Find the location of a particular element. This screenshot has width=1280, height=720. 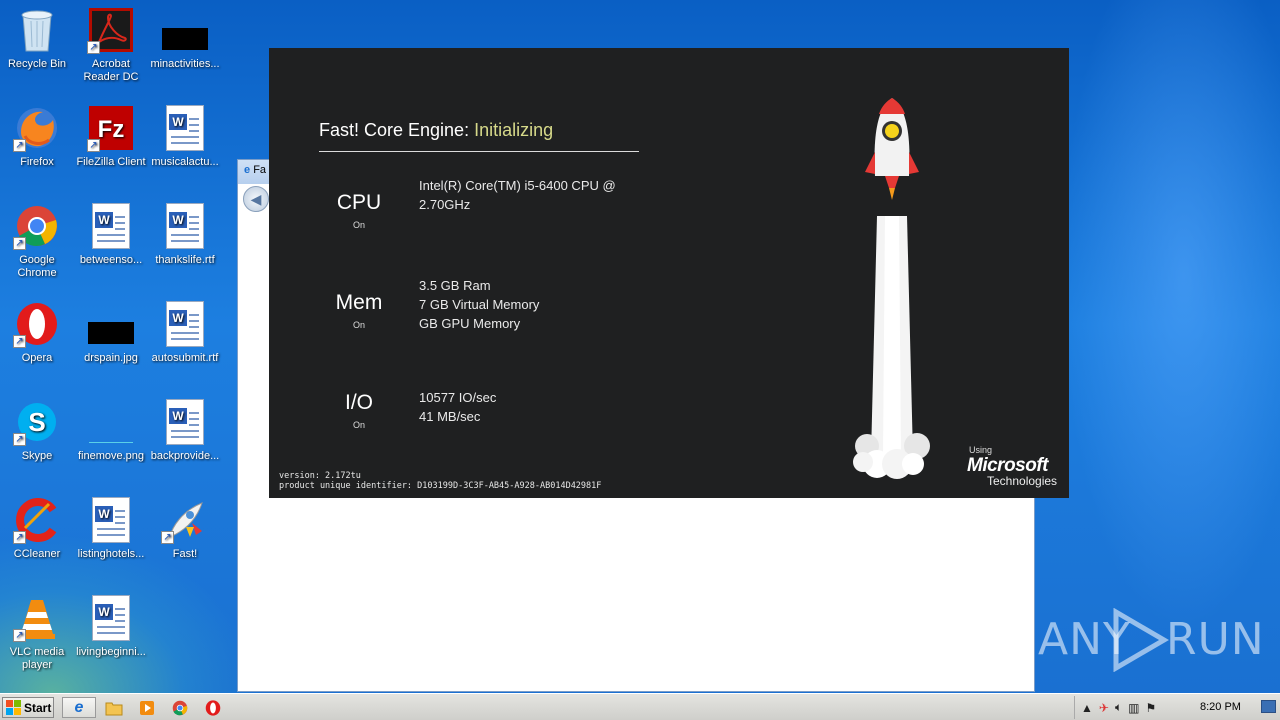

desktop-icon-chrome: ↗ Google Chrome is located at coordinates (37, 241).